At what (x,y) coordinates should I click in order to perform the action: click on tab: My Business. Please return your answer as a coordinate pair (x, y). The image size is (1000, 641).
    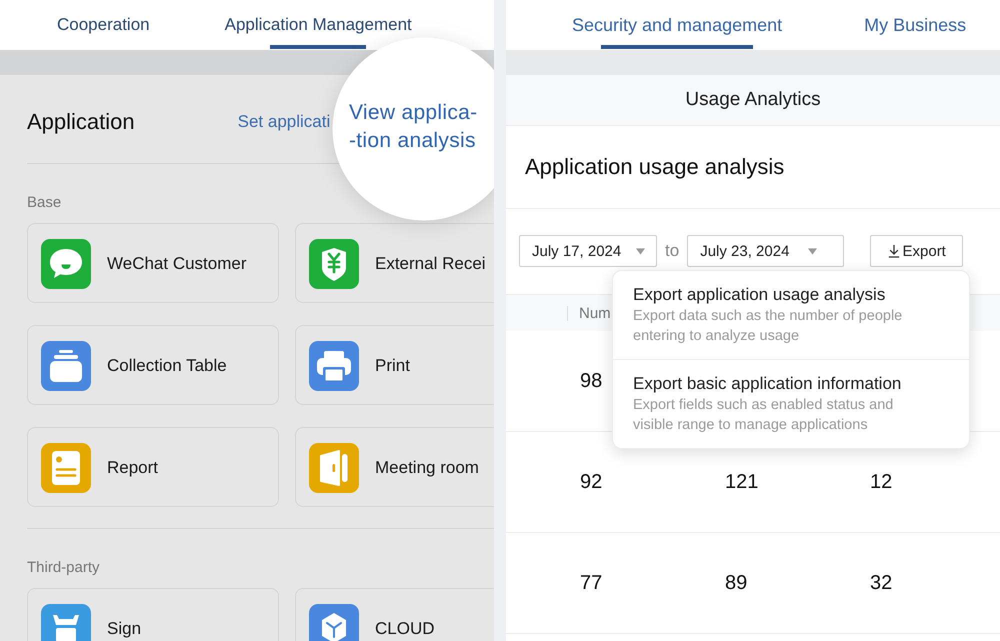
    Looking at the image, I should click on (915, 25).